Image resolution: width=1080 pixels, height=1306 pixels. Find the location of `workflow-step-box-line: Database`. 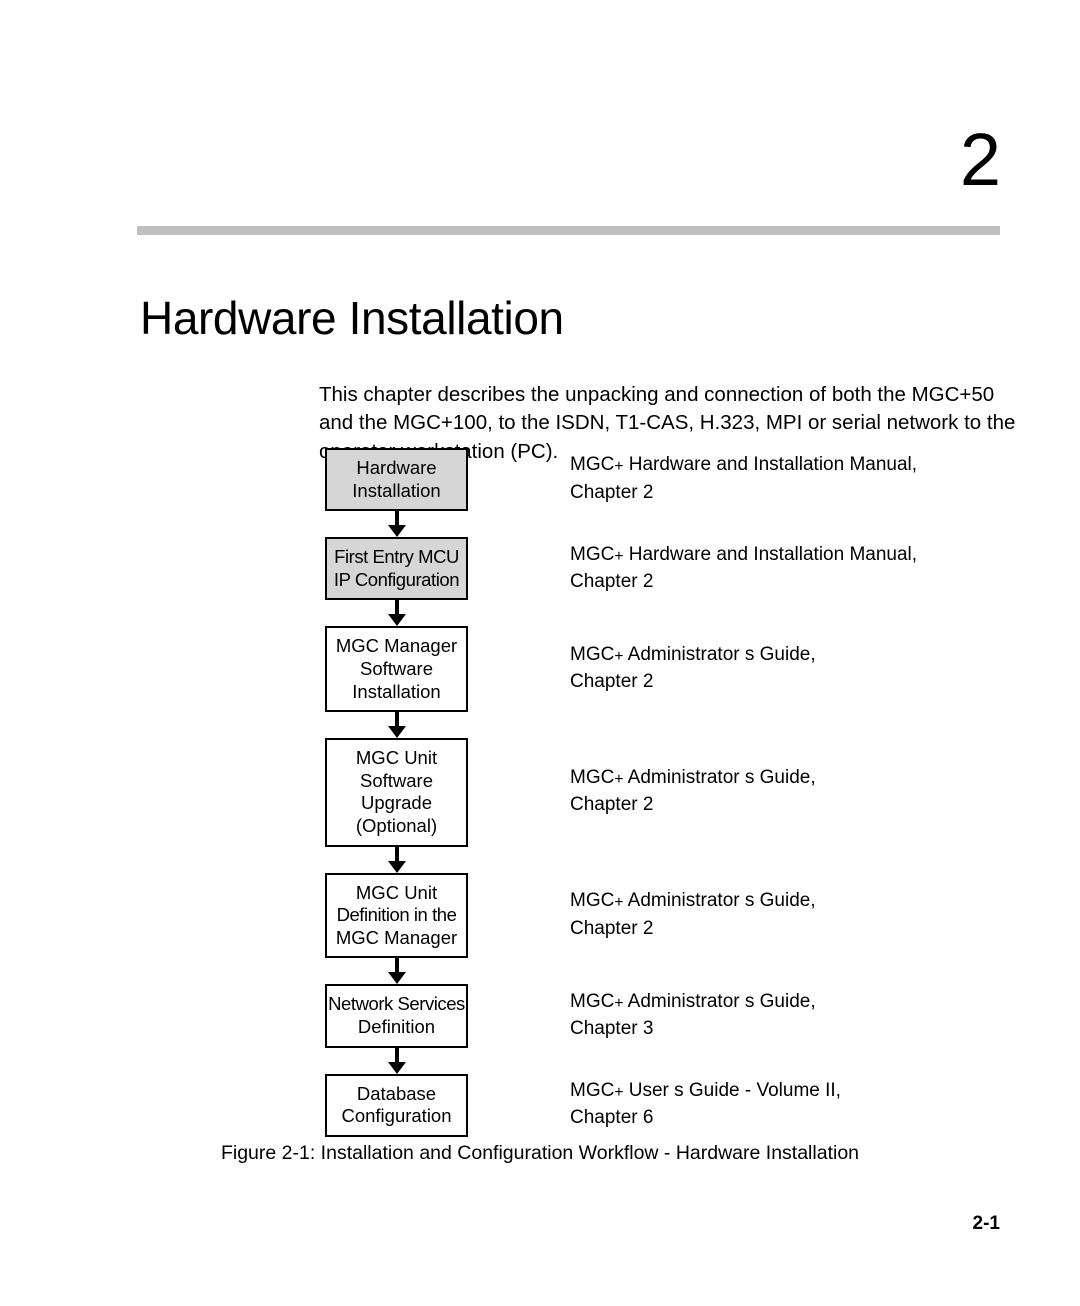

workflow-step-box-line: Database is located at coordinates (396, 1093).